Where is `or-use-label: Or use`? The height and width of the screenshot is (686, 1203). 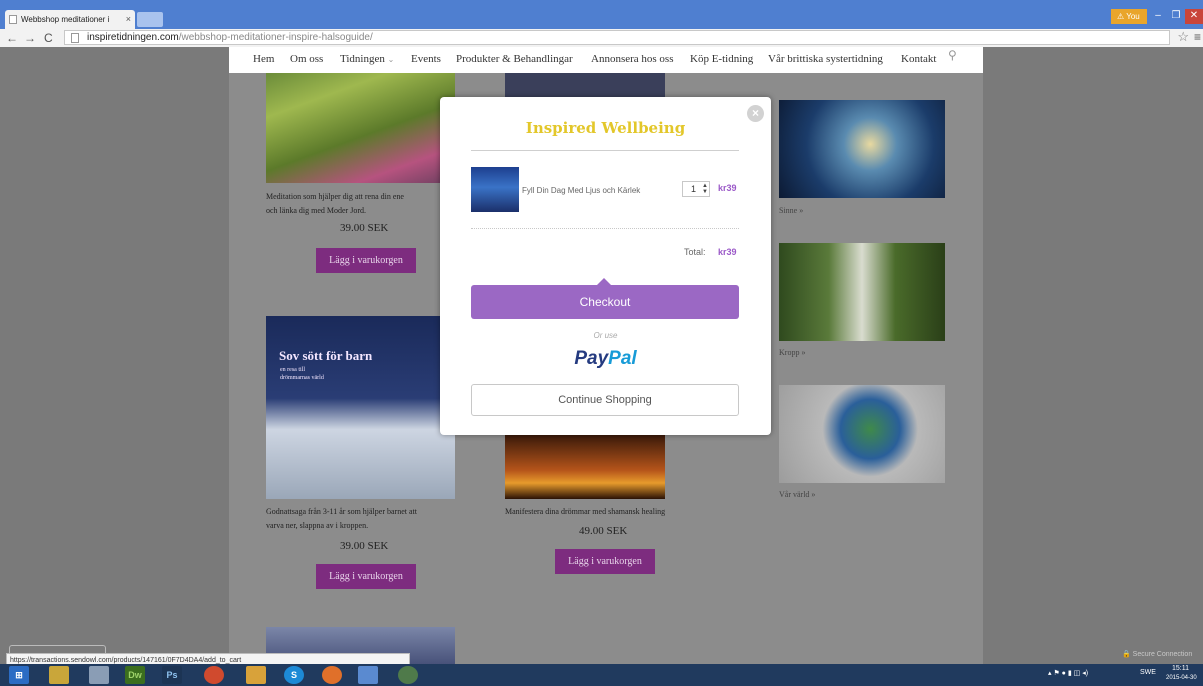
or-use-label: Or use is located at coordinates (605, 335).